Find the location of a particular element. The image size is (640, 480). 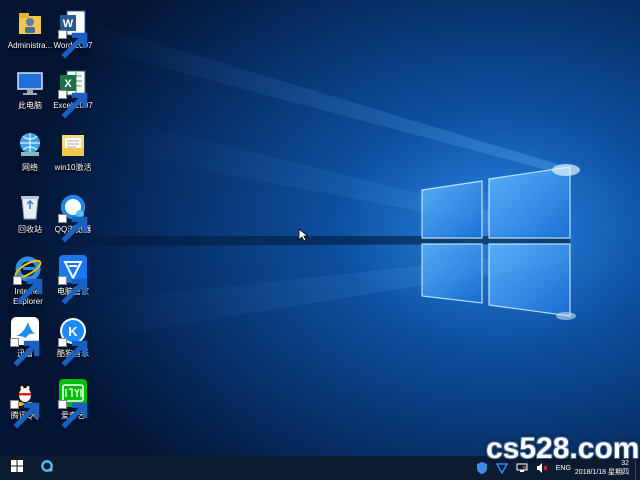

taskbar-qq-browser is located at coordinates (47, 468).